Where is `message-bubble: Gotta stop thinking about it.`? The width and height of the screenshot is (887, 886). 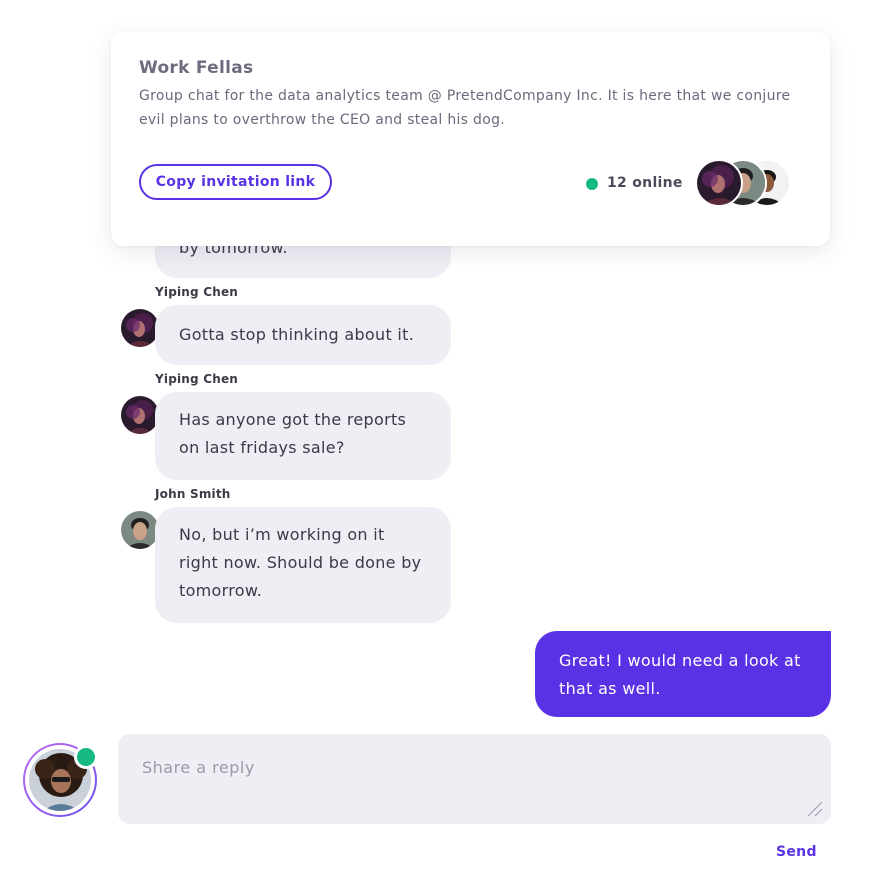
message-bubble: Gotta stop thinking about it. is located at coordinates (303, 335).